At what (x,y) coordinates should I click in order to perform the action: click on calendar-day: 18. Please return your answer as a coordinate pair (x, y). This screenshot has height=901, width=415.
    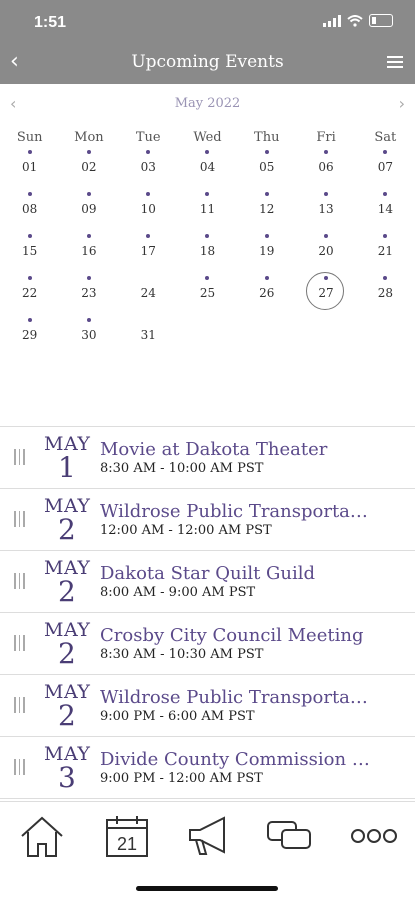
    Looking at the image, I should click on (207, 255).